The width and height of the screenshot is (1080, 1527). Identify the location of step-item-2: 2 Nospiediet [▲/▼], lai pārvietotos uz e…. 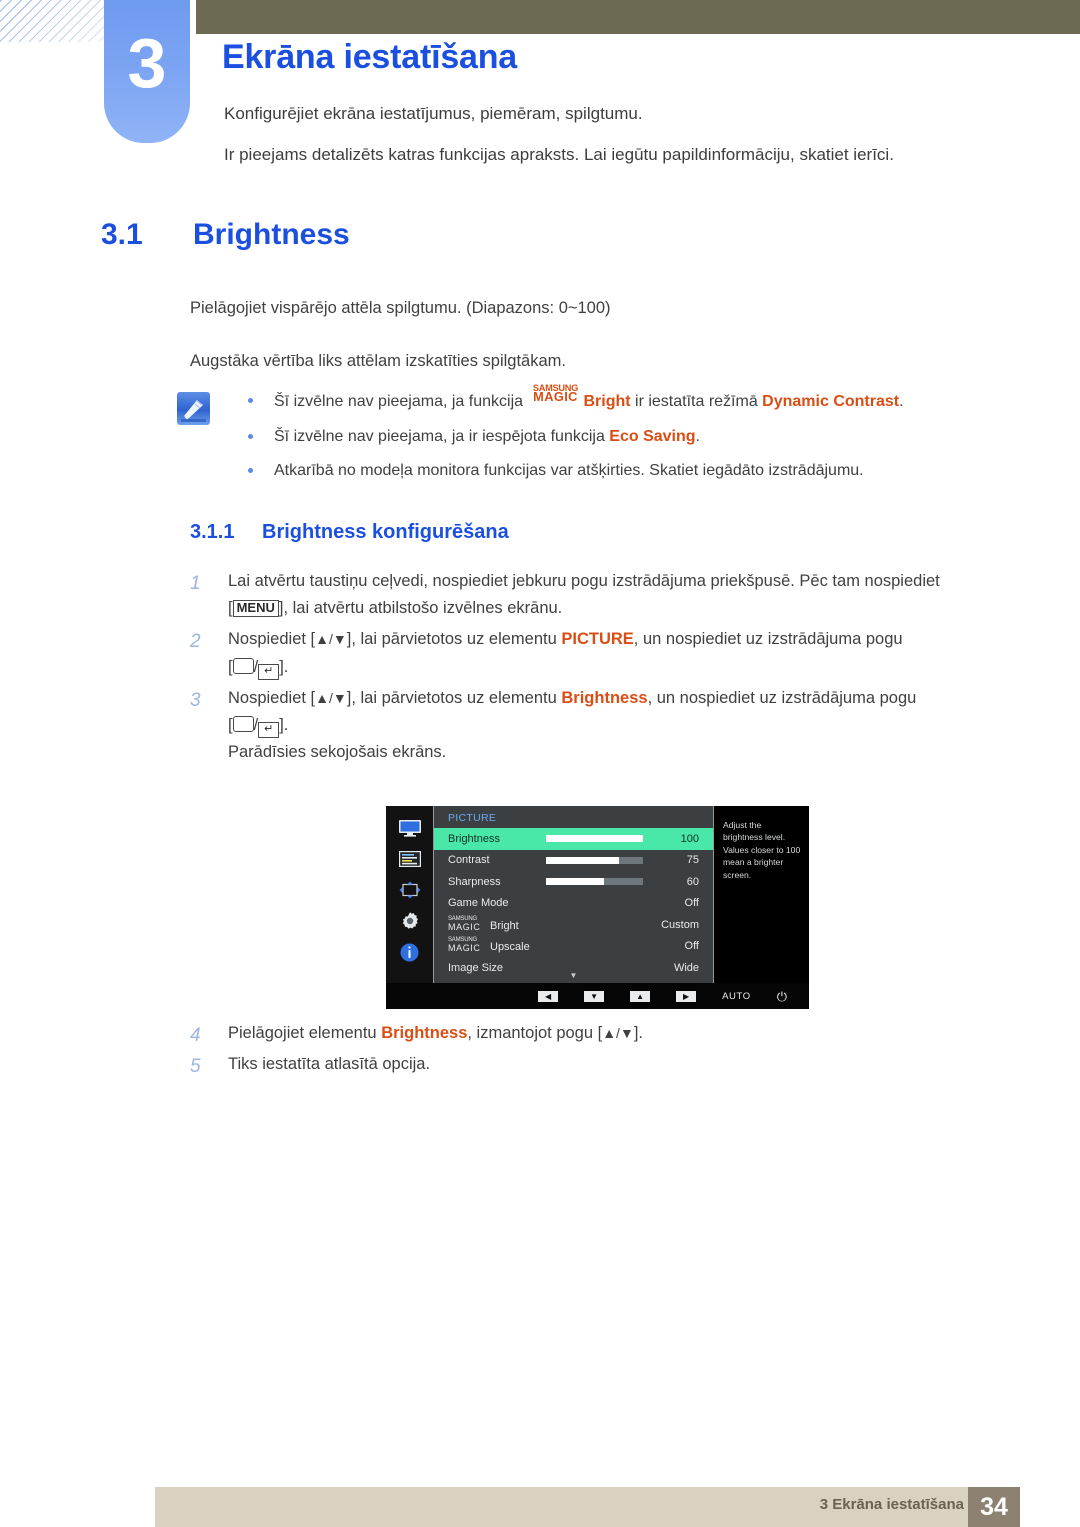
(595, 653).